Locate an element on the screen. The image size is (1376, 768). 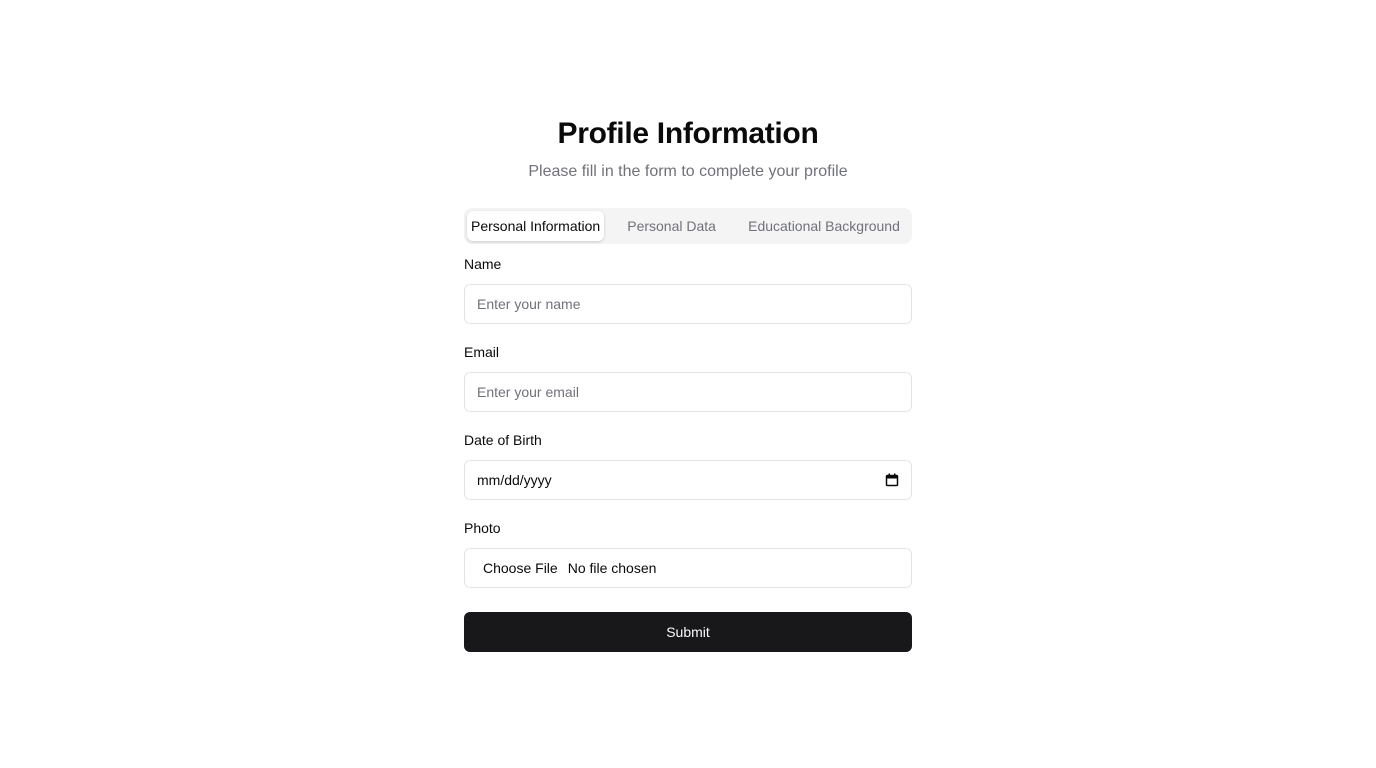
choose-file-button: Choose File is located at coordinates (520, 568).